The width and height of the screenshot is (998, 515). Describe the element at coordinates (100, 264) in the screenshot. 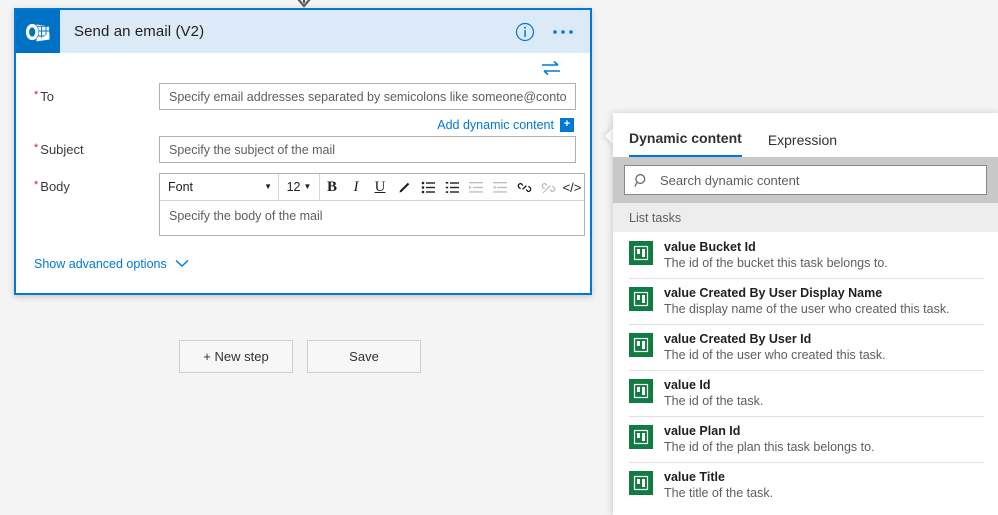

I see `show-advanced-options-label: Show advanced options` at that location.